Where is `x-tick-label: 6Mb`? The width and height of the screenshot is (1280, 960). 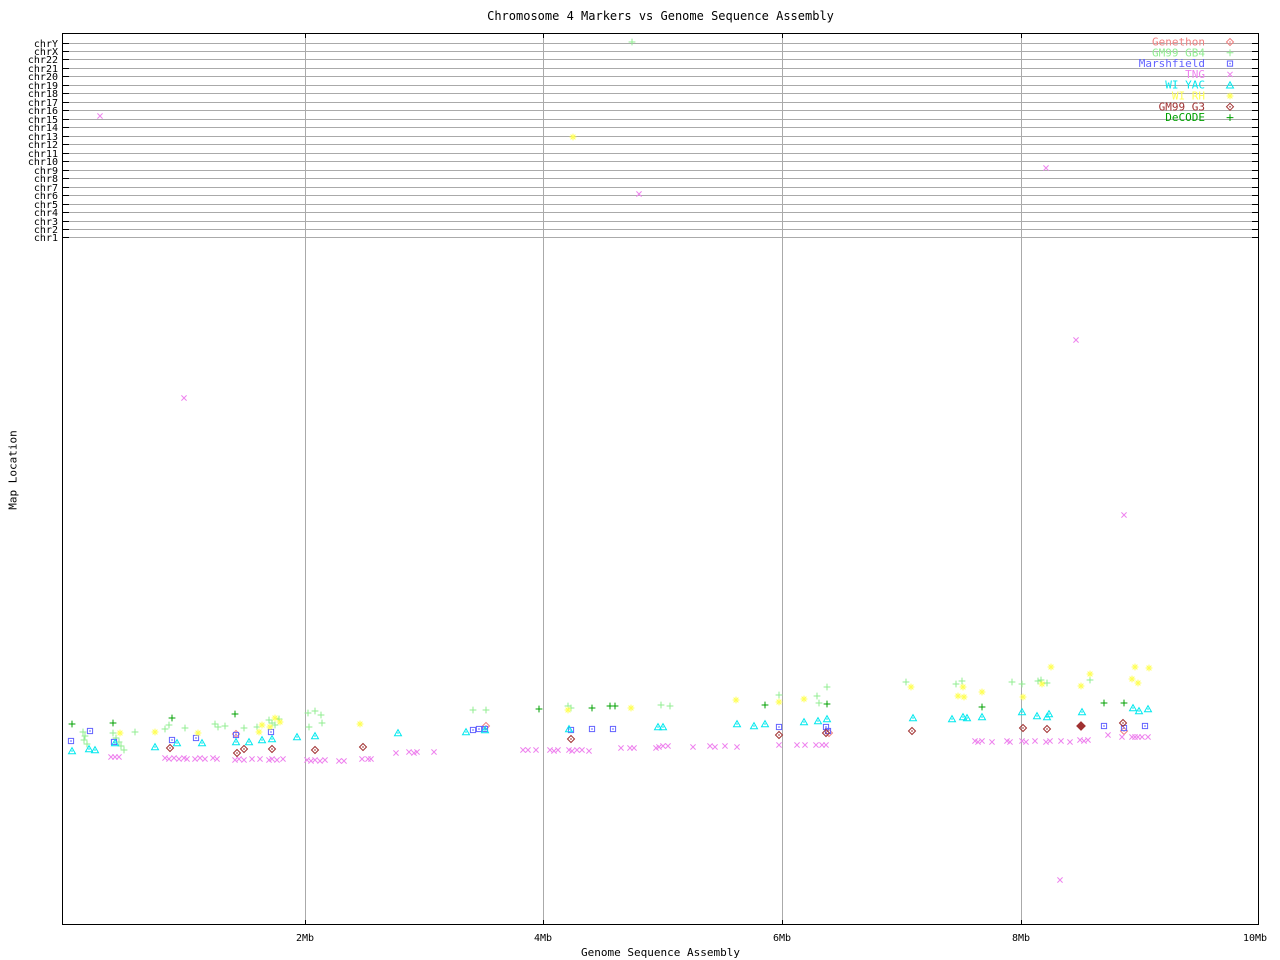 x-tick-label: 6Mb is located at coordinates (782, 938).